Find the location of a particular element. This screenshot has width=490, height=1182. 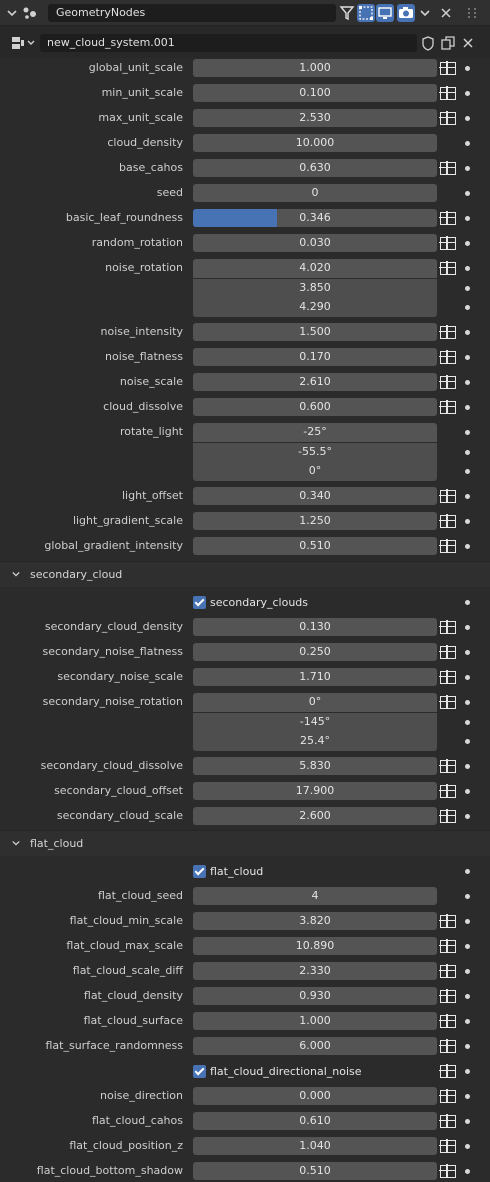

flat-cloud-checkbox: flat_cloud is located at coordinates (228, 871).